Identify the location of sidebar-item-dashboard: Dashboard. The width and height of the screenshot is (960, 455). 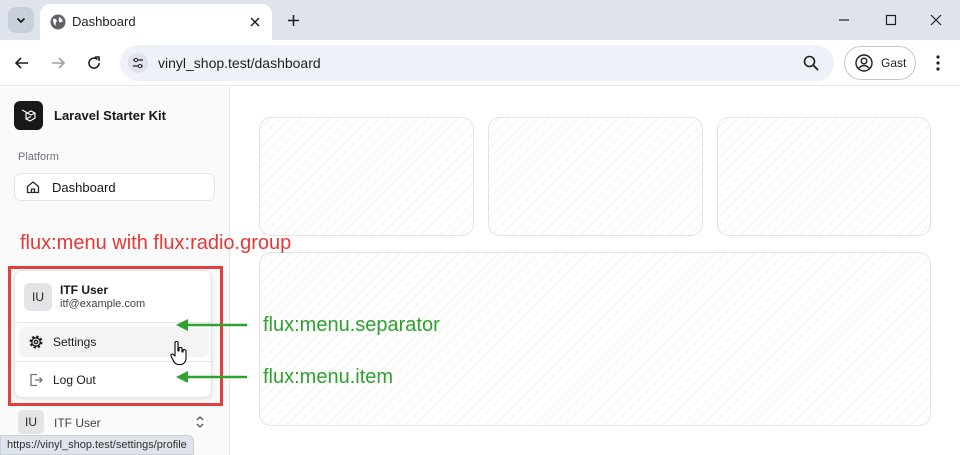
(114, 187).